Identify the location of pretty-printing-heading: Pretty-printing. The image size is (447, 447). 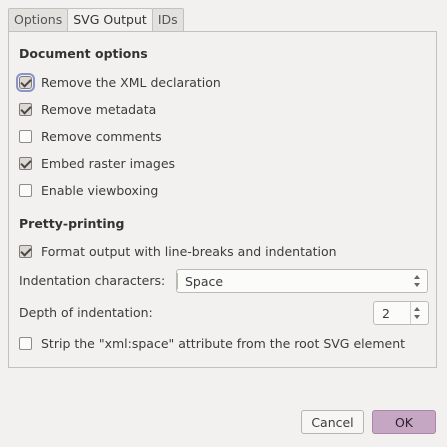
(72, 223).